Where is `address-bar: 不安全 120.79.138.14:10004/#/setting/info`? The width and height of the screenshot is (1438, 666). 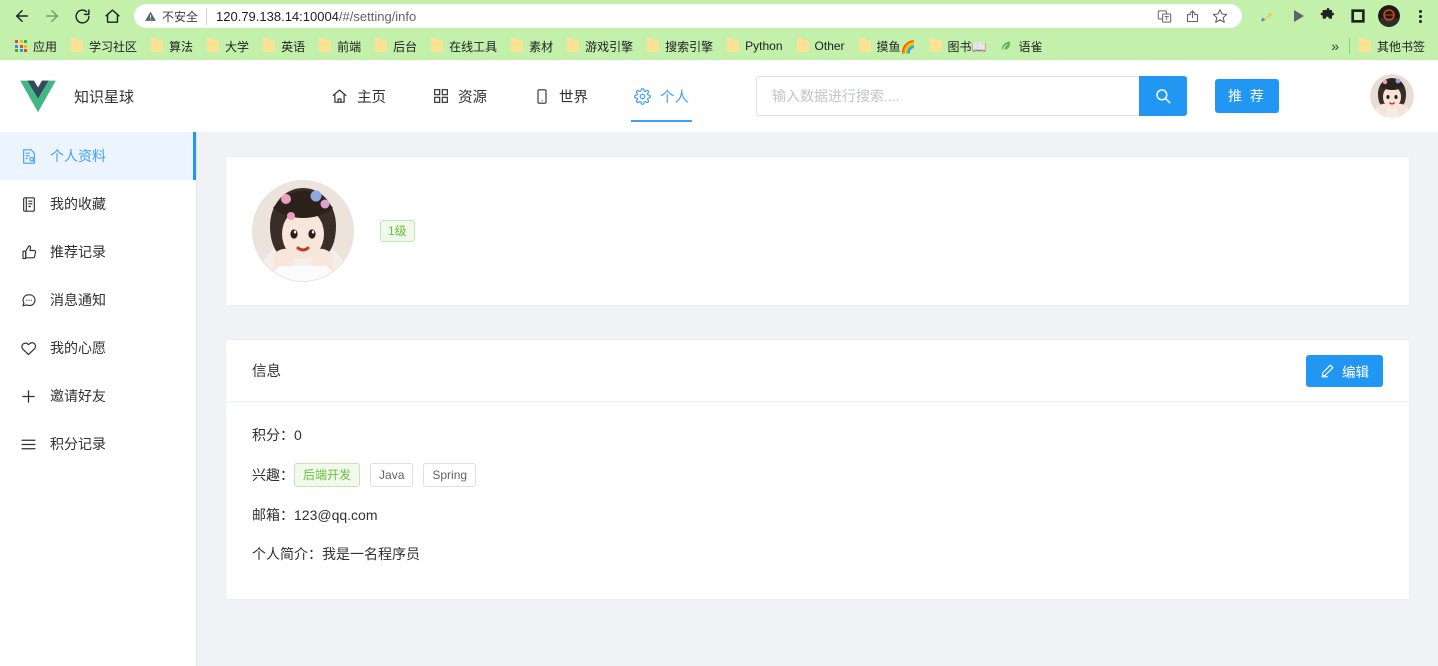
address-bar: 不安全 120.79.138.14:10004/#/setting/info is located at coordinates (688, 16).